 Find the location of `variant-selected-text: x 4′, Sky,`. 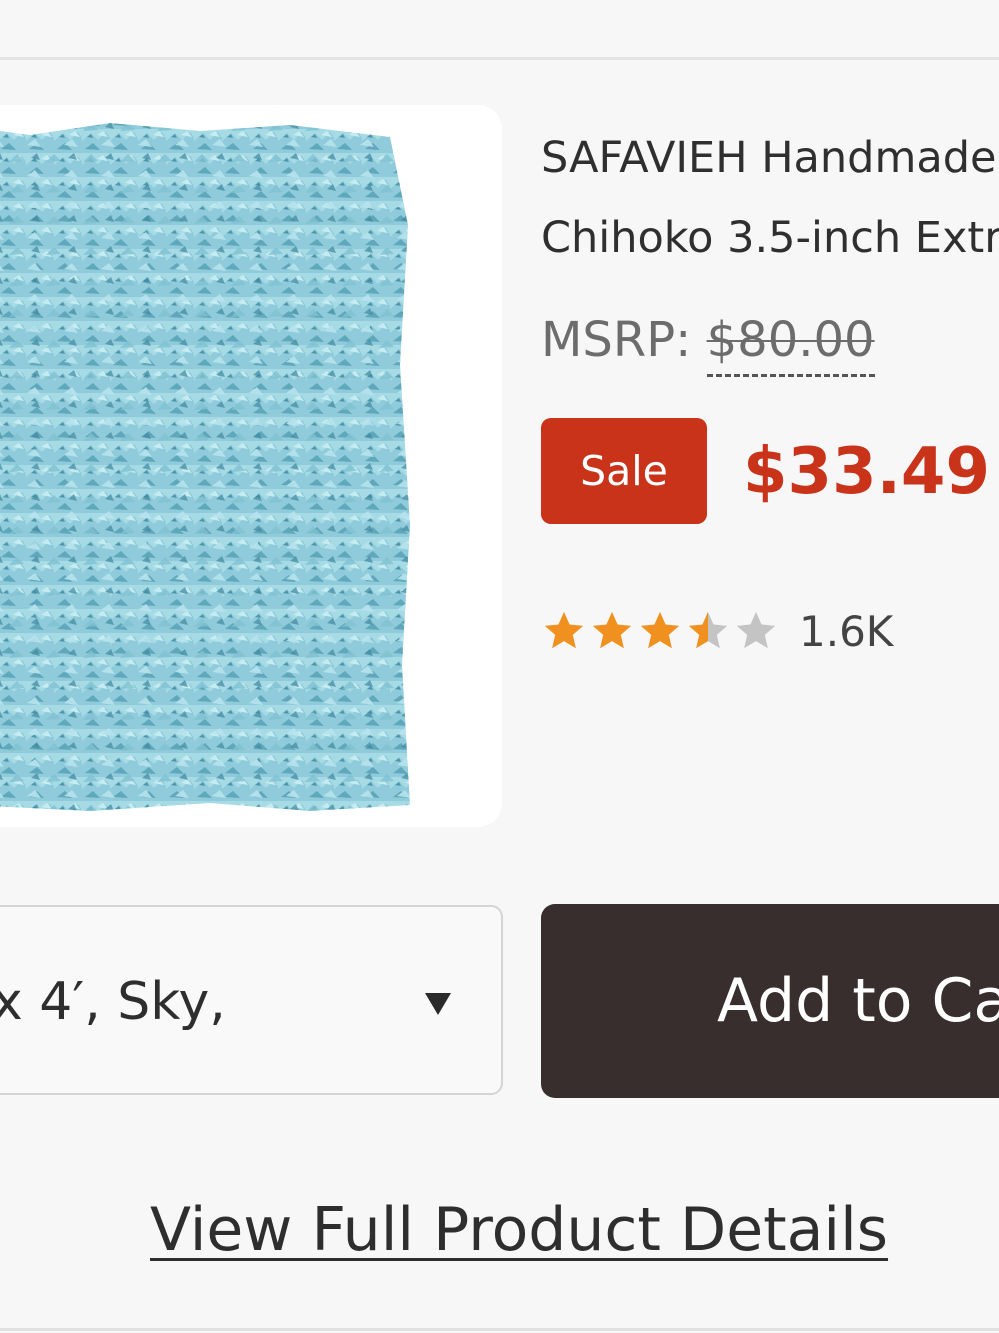

variant-selected-text: x 4′, Sky, is located at coordinates (113, 1002).